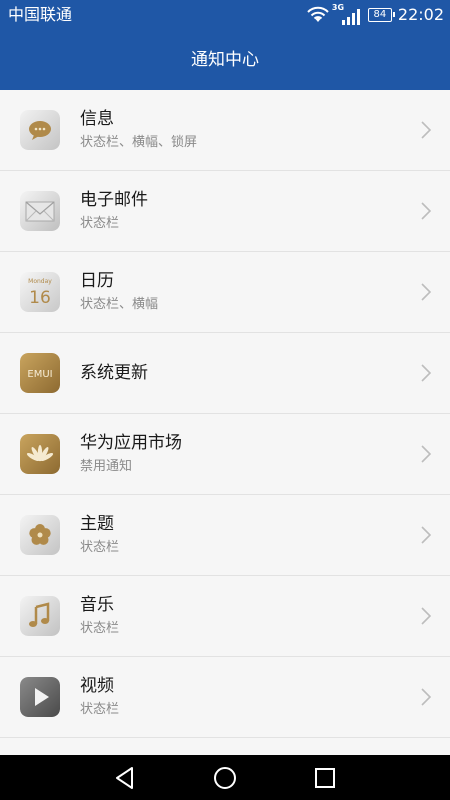 This screenshot has height=800, width=450. Describe the element at coordinates (225, 130) in the screenshot. I see `app-row-messages: 信息 状态栏、横幅、锁屏` at that location.